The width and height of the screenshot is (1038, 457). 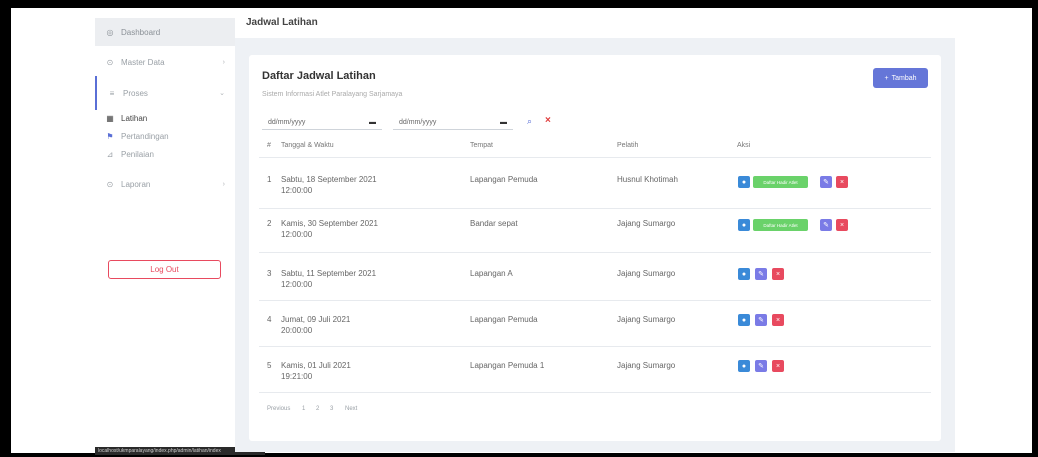 I want to click on sidebar-item-label: Dashboard, so click(x=141, y=32).